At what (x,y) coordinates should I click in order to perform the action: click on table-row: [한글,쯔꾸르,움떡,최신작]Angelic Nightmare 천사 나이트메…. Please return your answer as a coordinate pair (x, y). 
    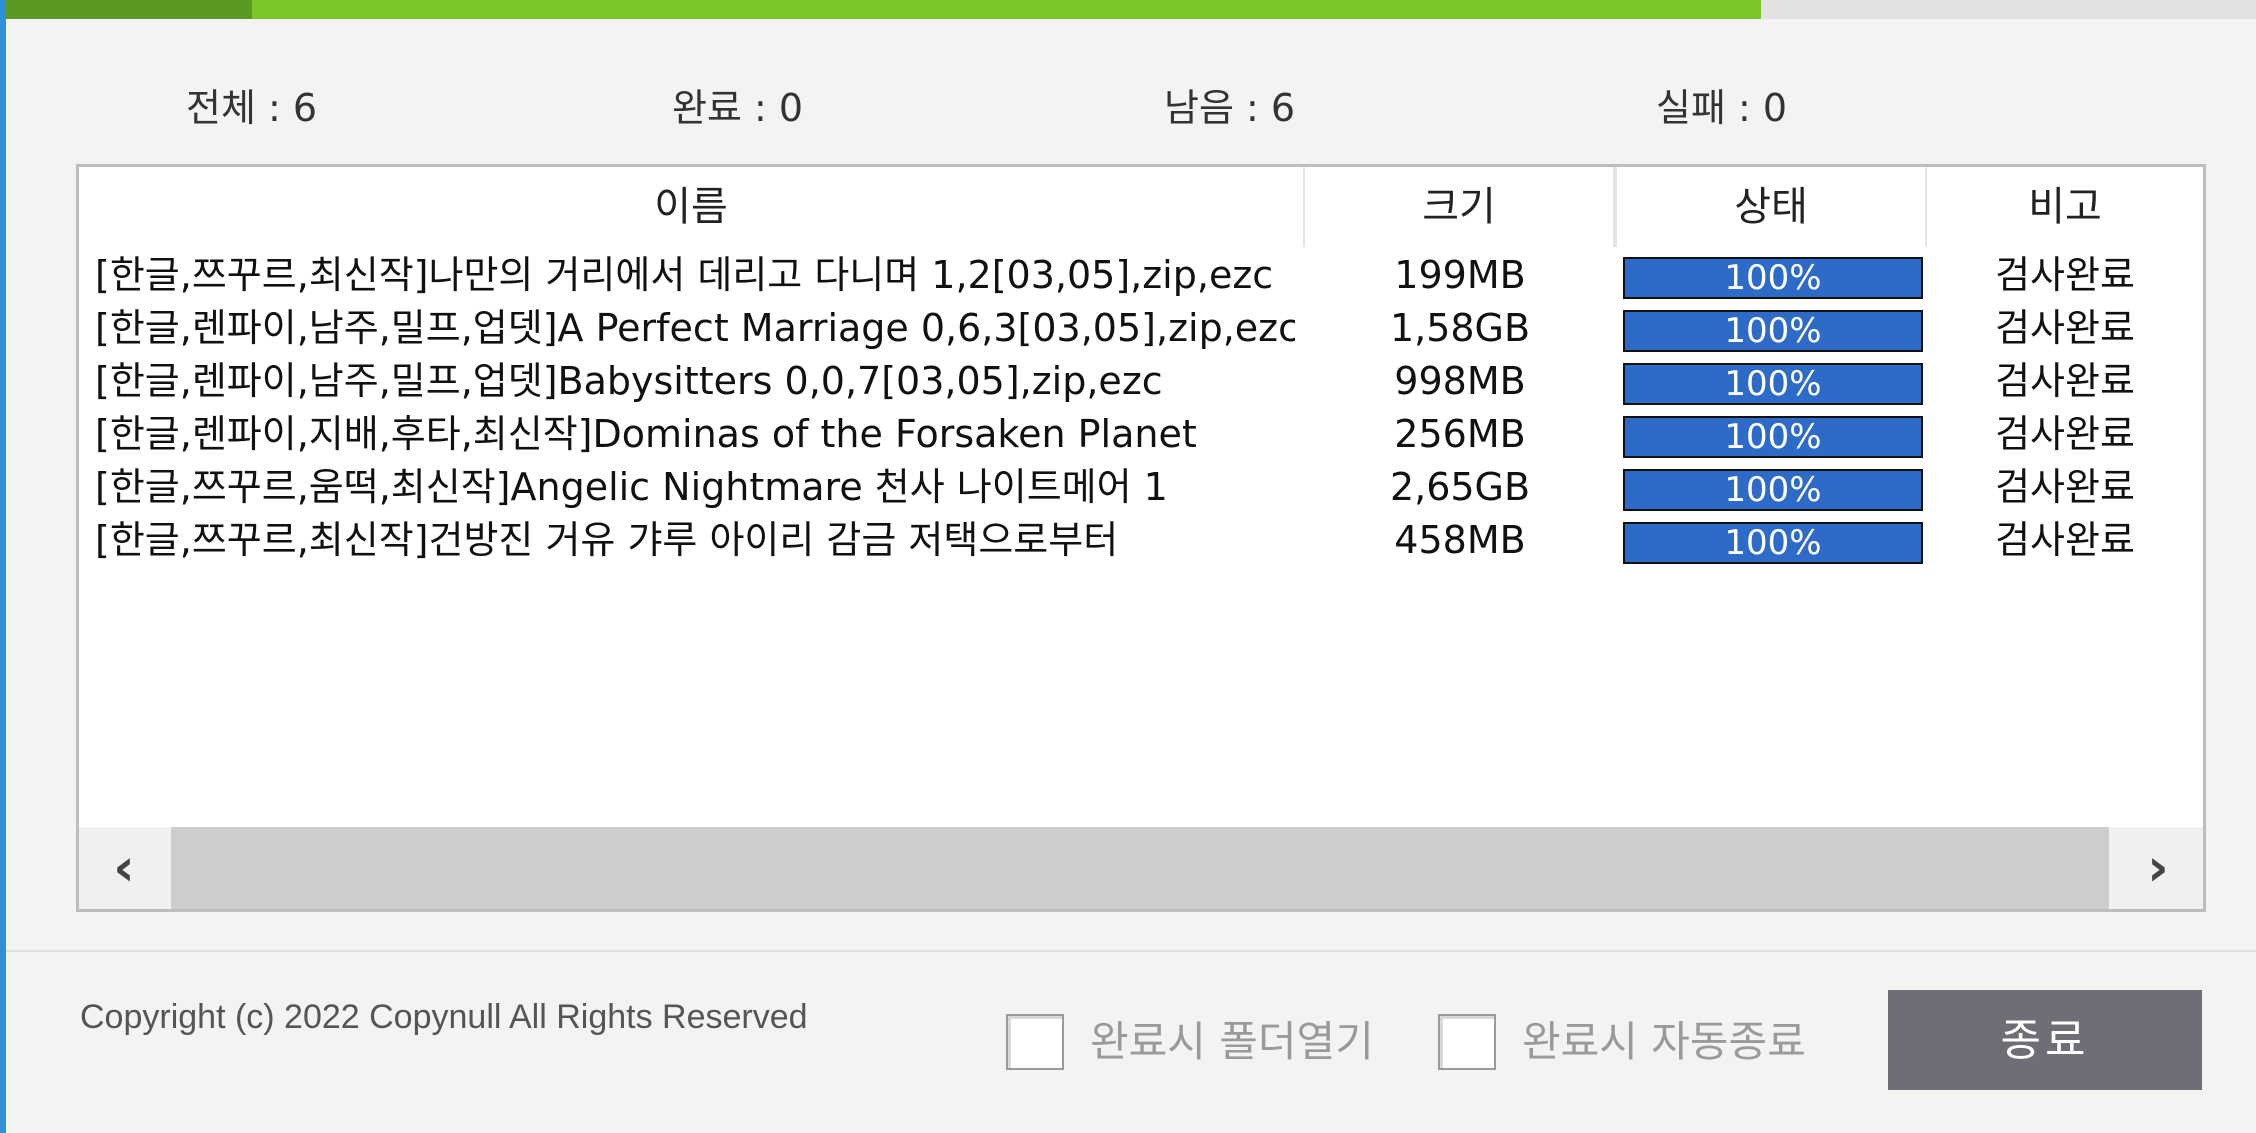
    Looking at the image, I should click on (1141, 487).